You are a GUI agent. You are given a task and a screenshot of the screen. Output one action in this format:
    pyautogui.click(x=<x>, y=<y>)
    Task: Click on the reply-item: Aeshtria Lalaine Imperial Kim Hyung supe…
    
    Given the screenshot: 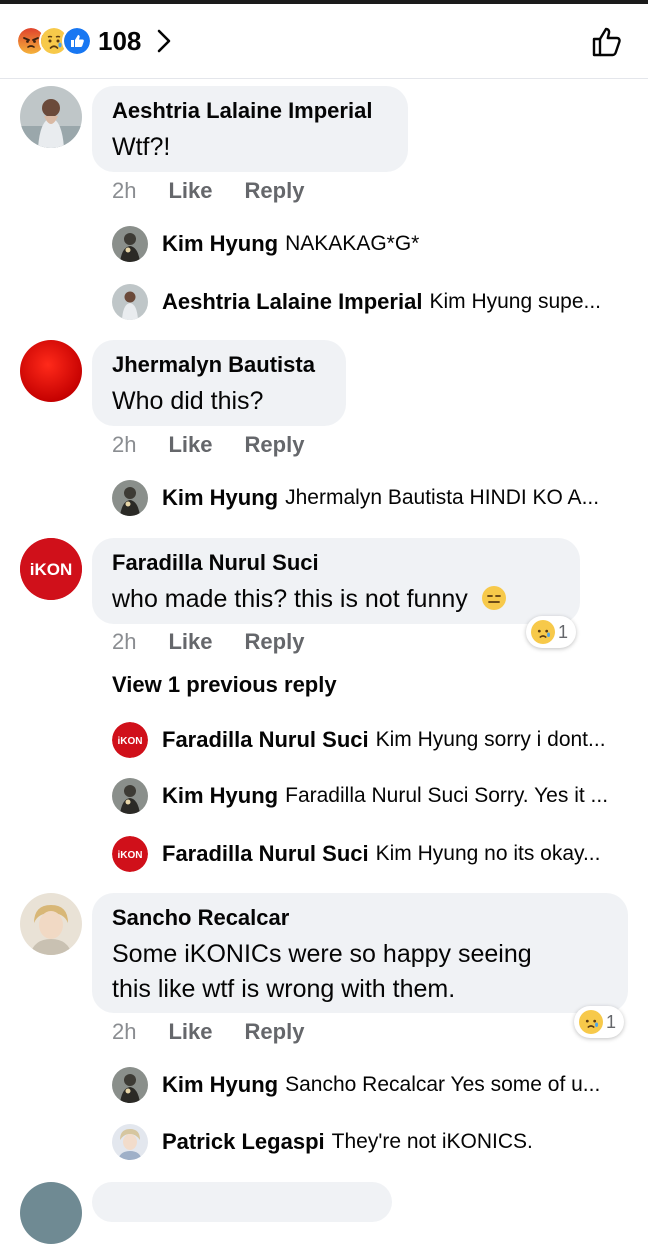 What is the action you would take?
    pyautogui.click(x=356, y=302)
    